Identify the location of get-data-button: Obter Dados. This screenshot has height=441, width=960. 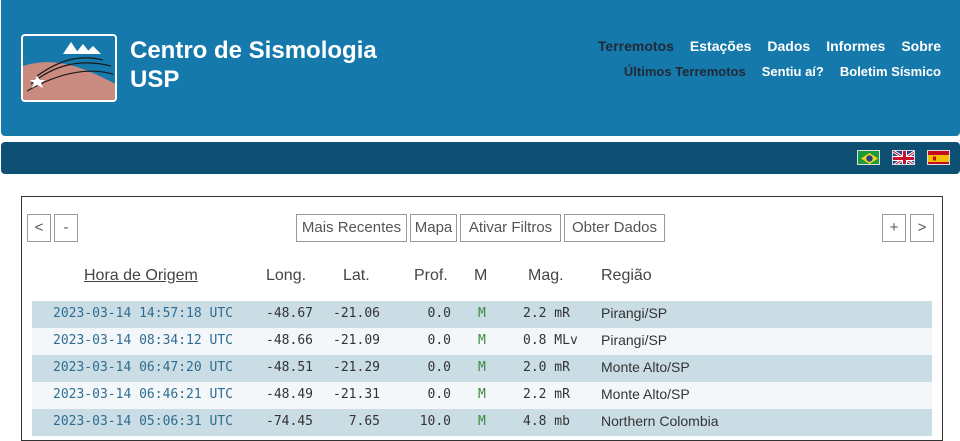
(614, 228).